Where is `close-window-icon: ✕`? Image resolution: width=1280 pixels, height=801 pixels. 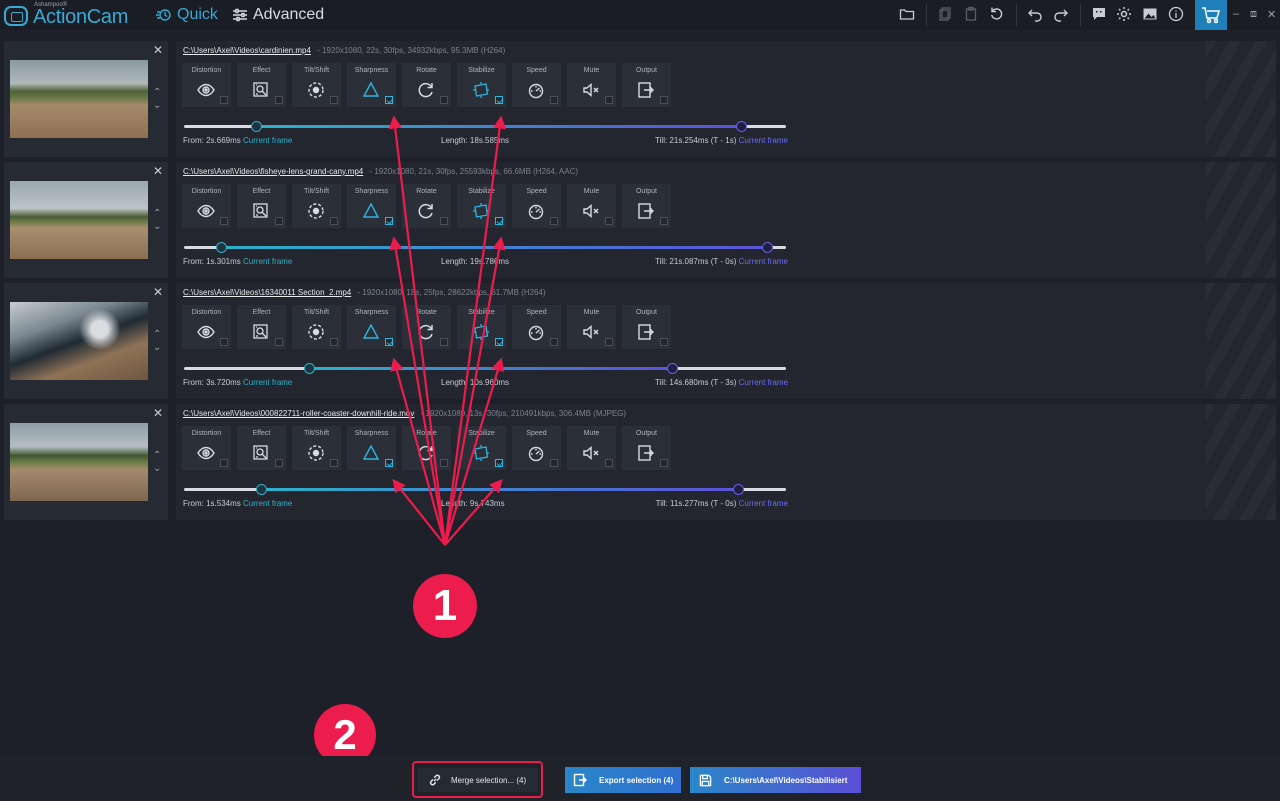 close-window-icon: ✕ is located at coordinates (1271, 14).